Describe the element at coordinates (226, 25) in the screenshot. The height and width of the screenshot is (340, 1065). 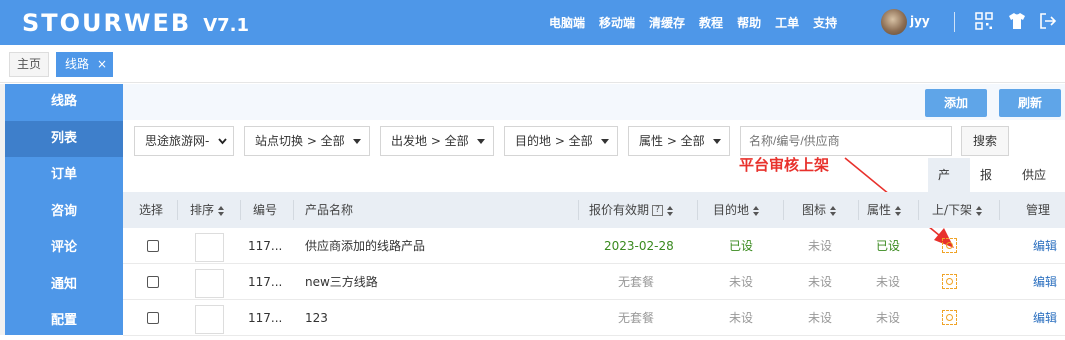
I see `version-label: V7.1` at that location.